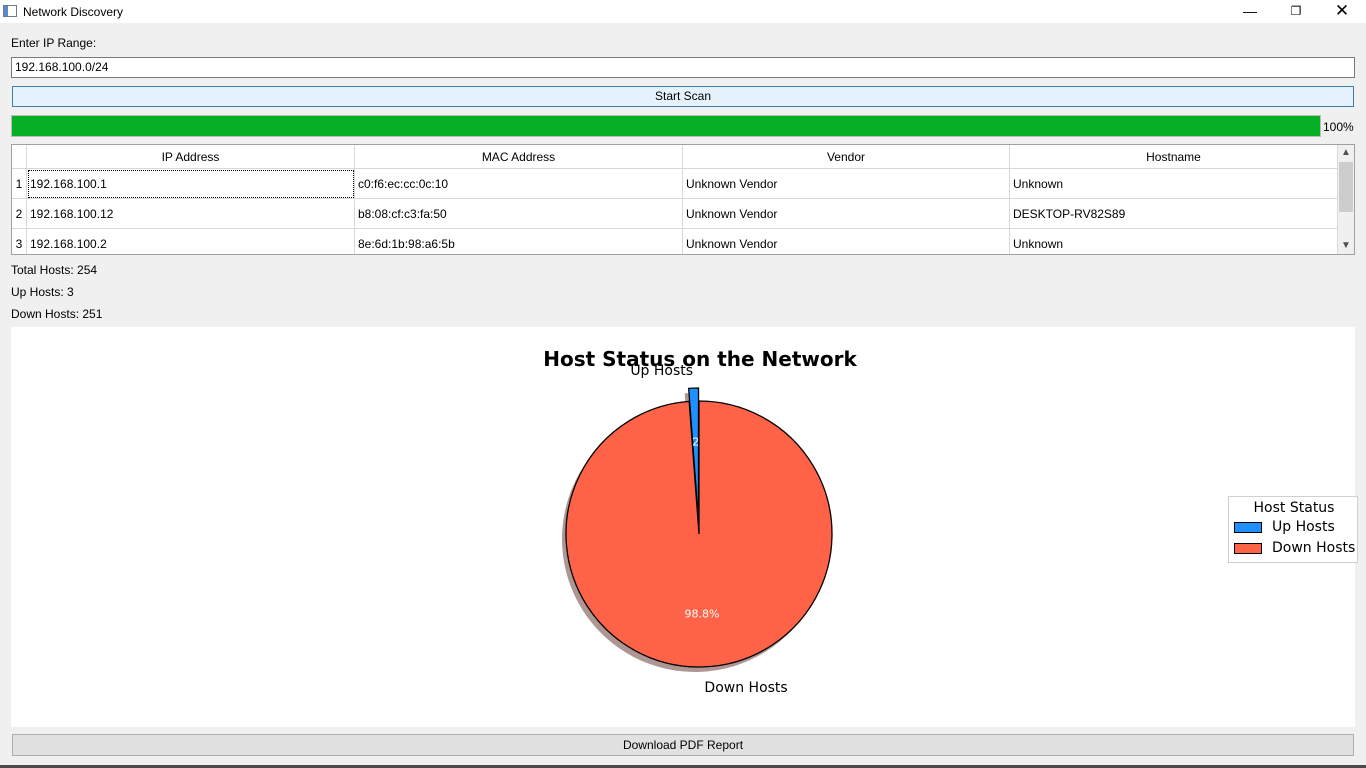 The height and width of the screenshot is (768, 1366). I want to click on cell-ip: 192.168.100.2, so click(191, 241).